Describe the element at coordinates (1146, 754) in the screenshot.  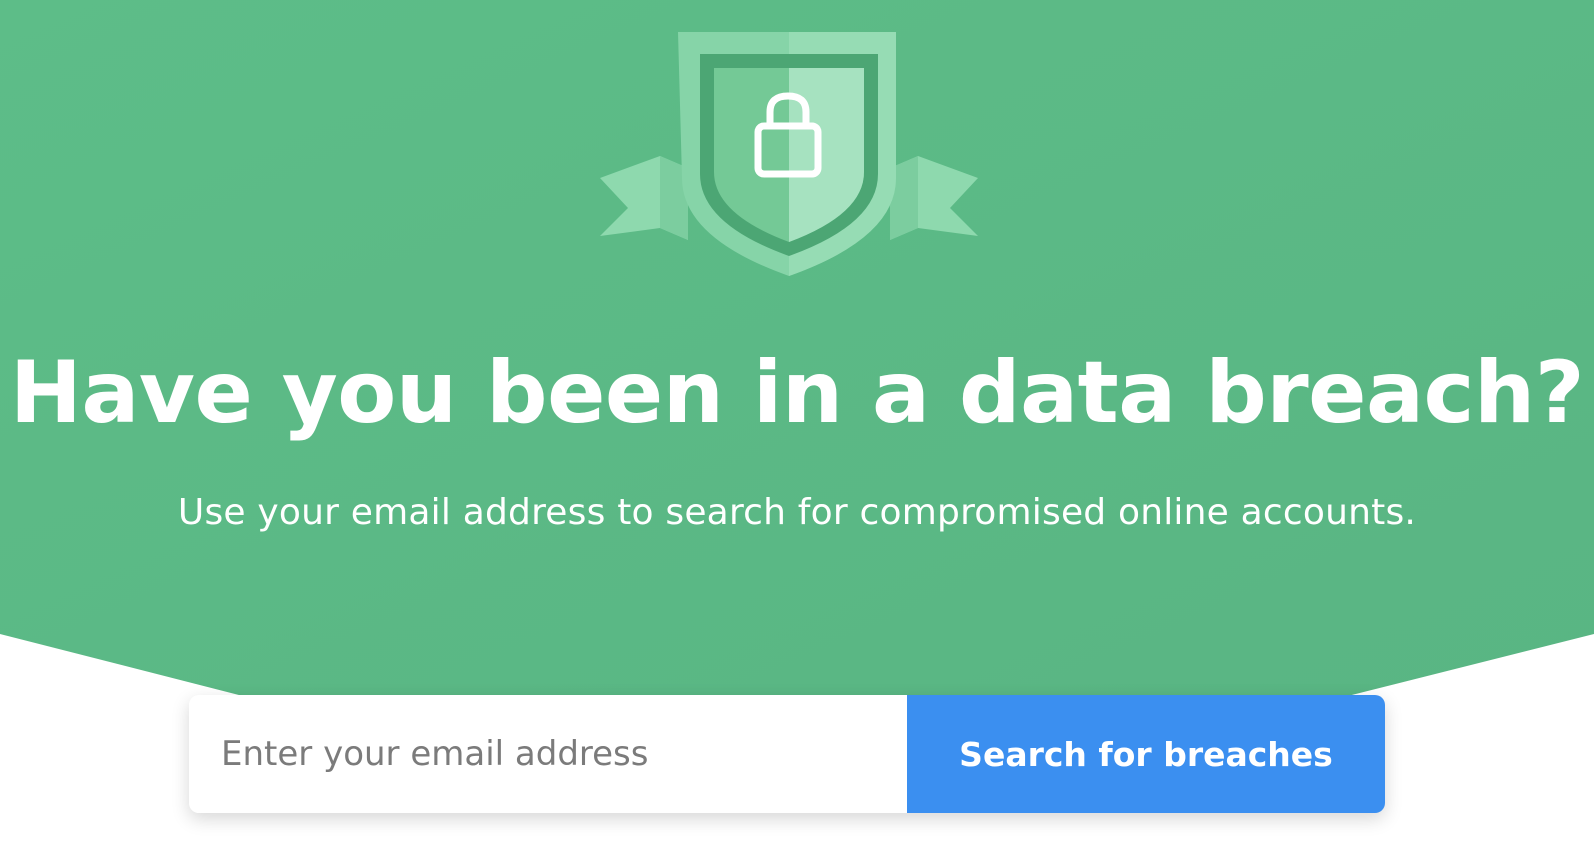
I see `search-for-breaches-button: Search for breaches` at that location.